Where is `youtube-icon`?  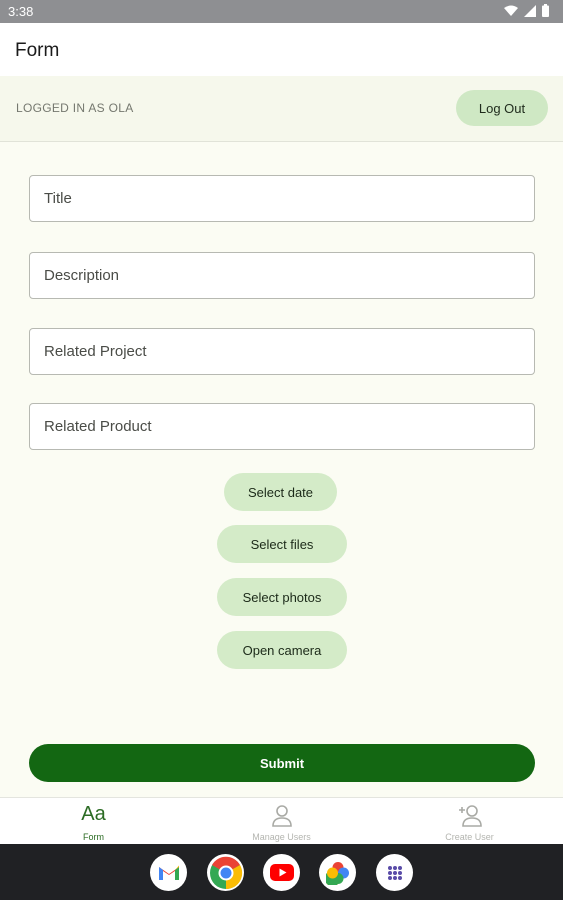 youtube-icon is located at coordinates (281, 872).